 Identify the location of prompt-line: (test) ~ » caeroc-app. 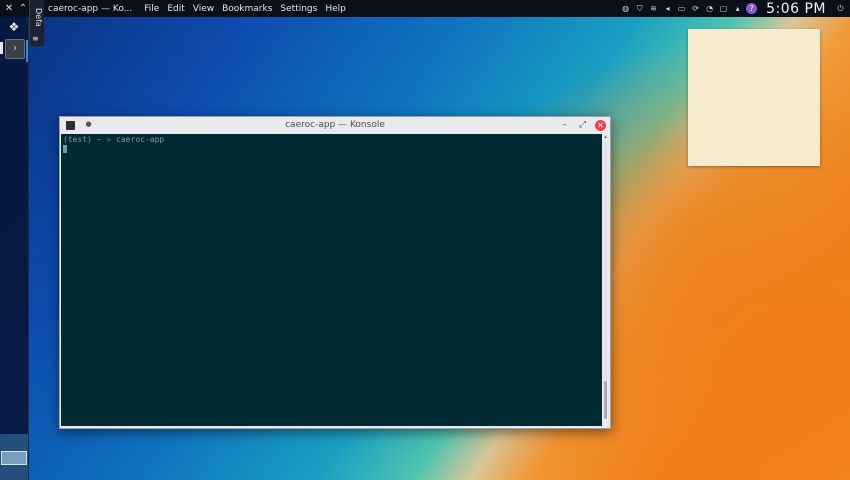
(113, 139).